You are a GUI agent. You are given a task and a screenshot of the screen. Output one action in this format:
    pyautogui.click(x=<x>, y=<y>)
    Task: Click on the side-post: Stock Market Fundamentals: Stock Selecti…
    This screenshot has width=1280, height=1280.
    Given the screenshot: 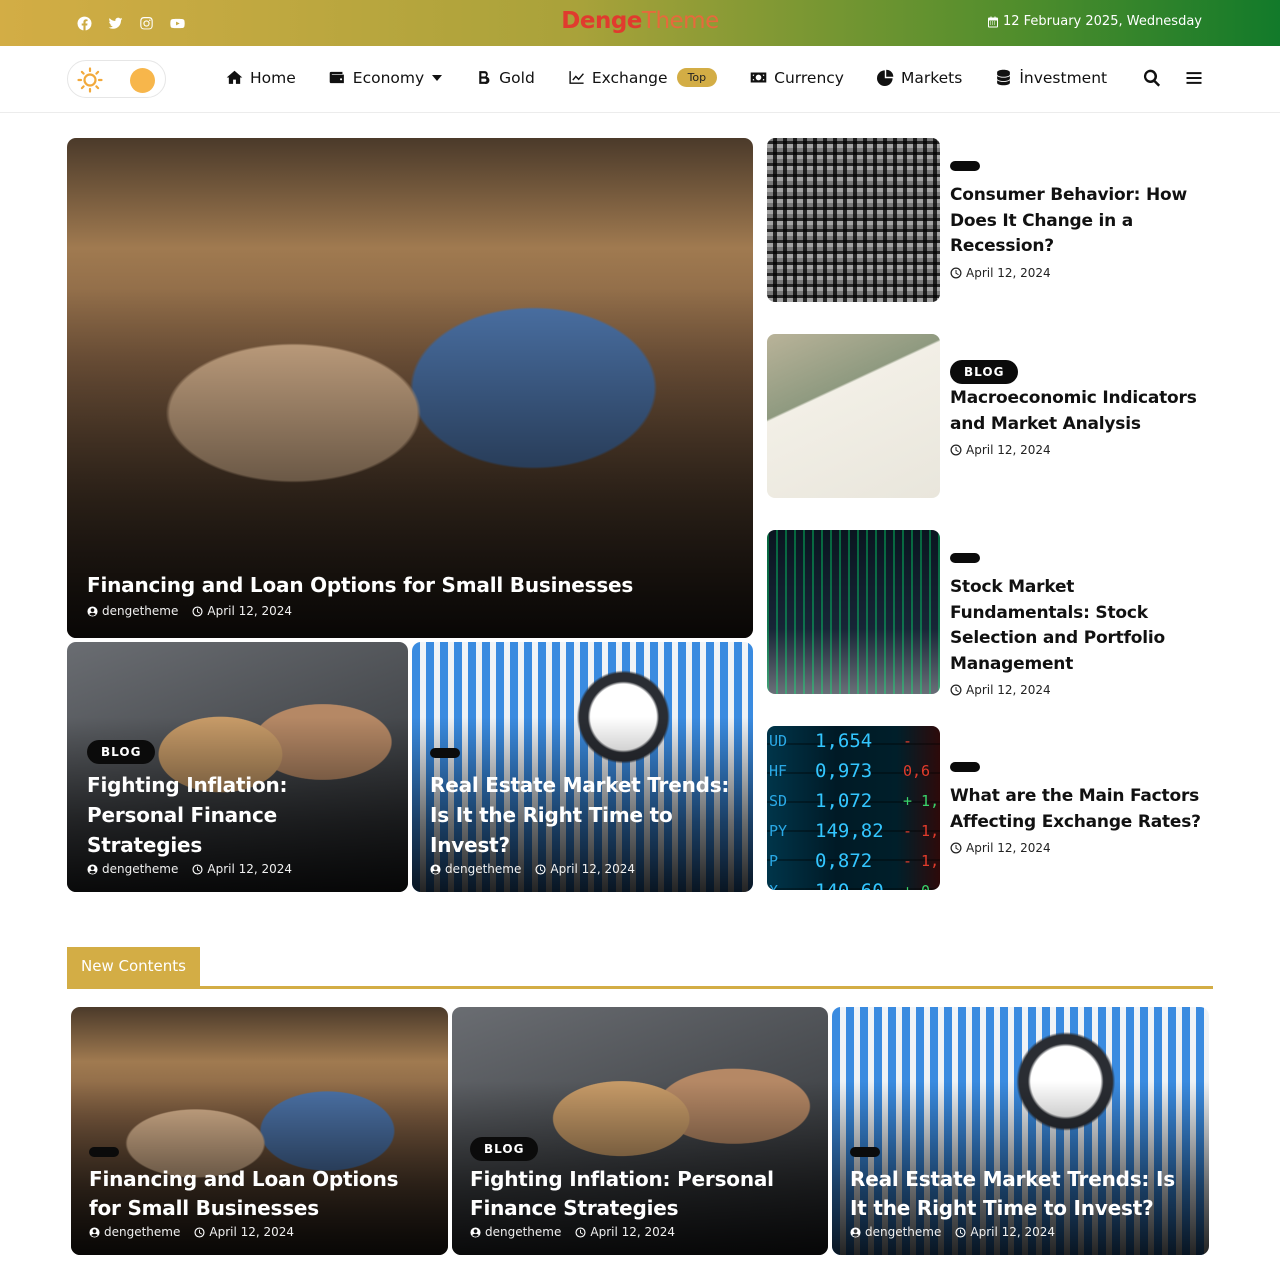 What is the action you would take?
    pyautogui.click(x=992, y=613)
    